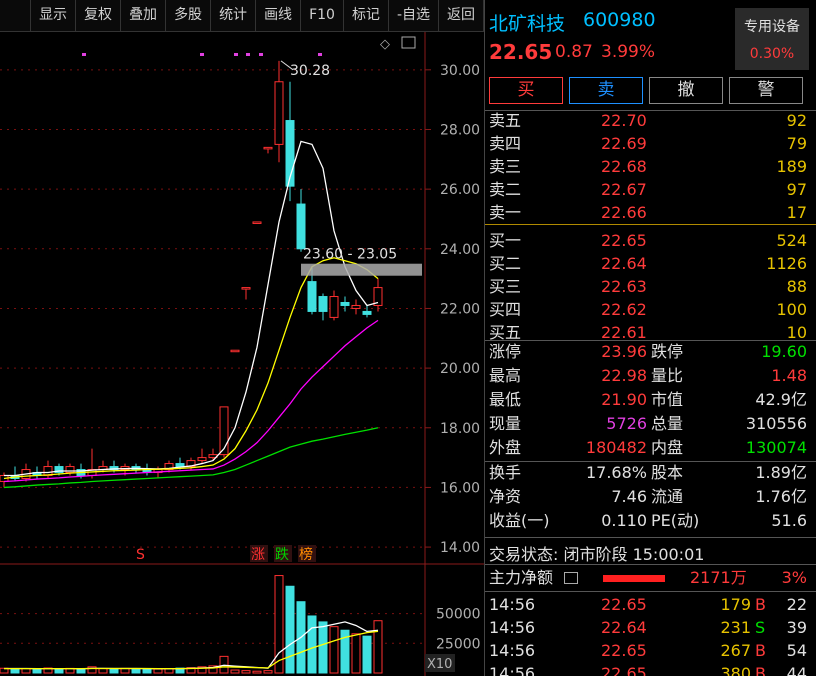  I want to click on order-price: 22.63, so click(624, 286).